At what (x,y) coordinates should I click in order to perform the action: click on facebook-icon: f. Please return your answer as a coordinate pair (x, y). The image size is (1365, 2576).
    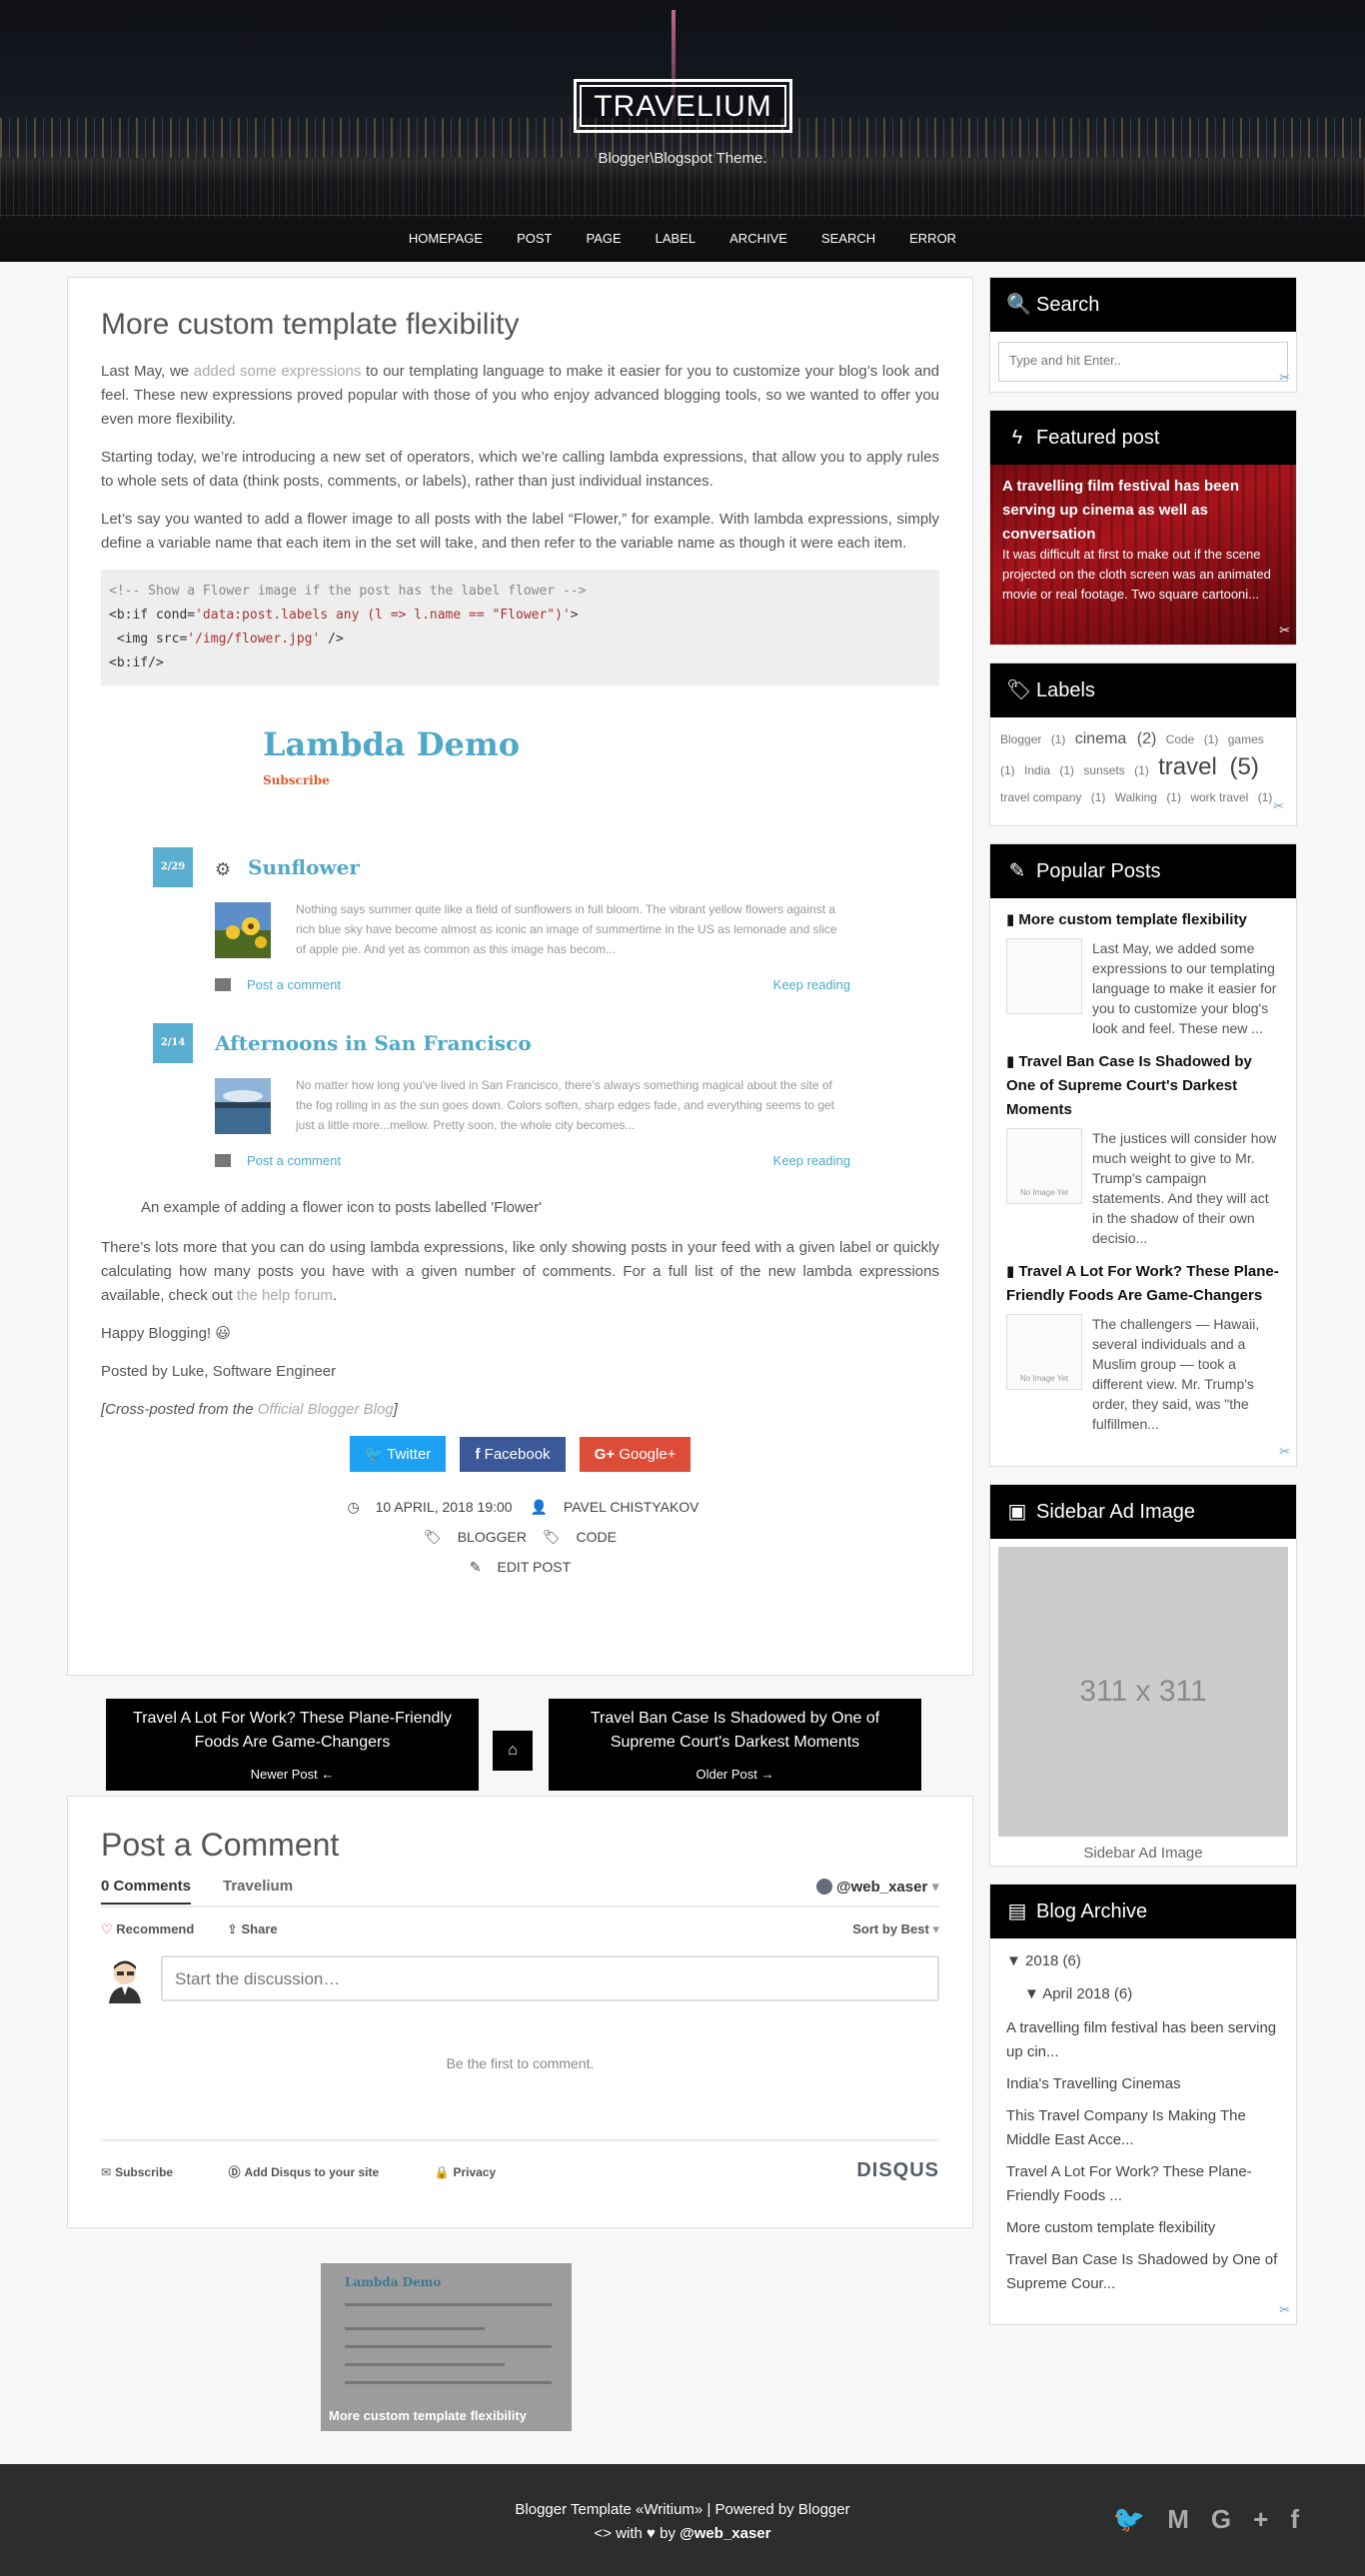
    Looking at the image, I should click on (1305, 2519).